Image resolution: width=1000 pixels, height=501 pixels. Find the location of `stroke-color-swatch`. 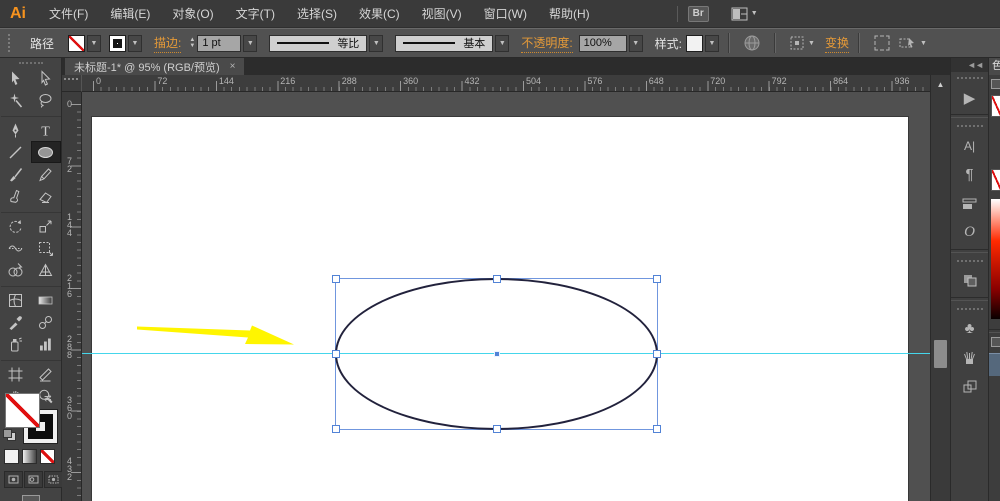

stroke-color-swatch is located at coordinates (118, 43).